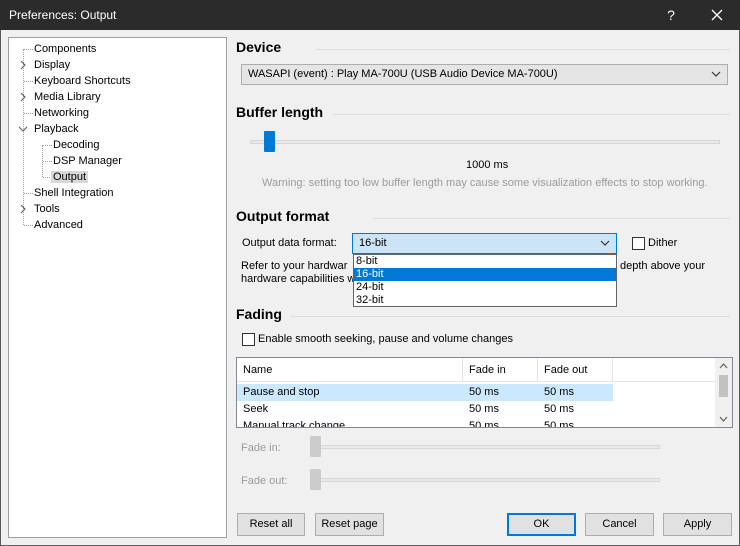 This screenshot has height=546, width=740. I want to click on close-icon, so click(717, 15).